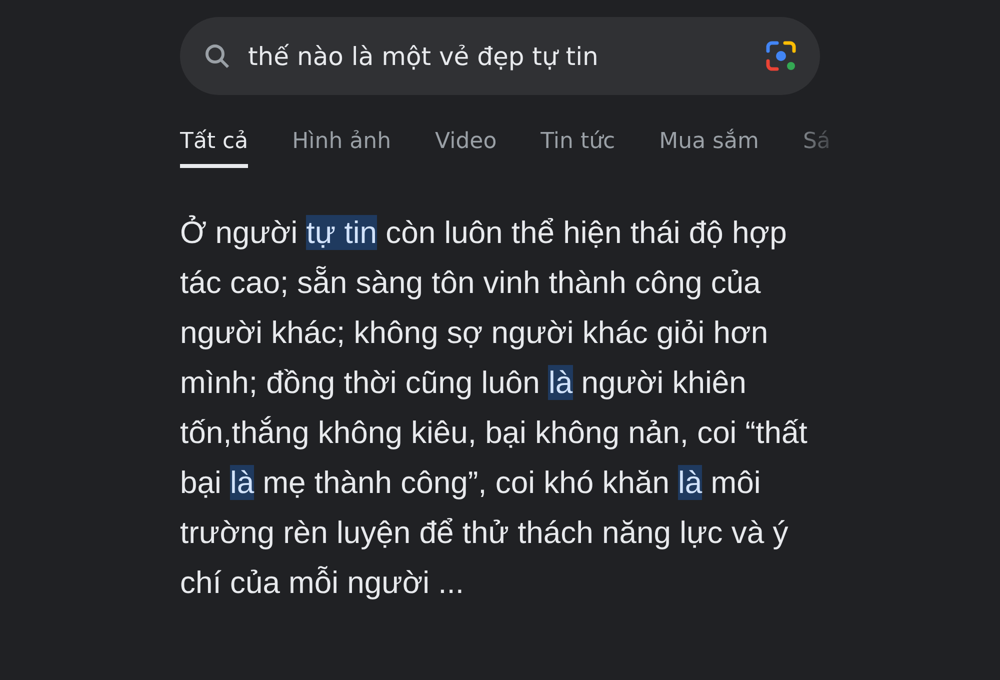  What do you see at coordinates (497, 56) in the screenshot?
I see `search-field: thế nào là một vẻ đẹp tự tin` at bounding box center [497, 56].